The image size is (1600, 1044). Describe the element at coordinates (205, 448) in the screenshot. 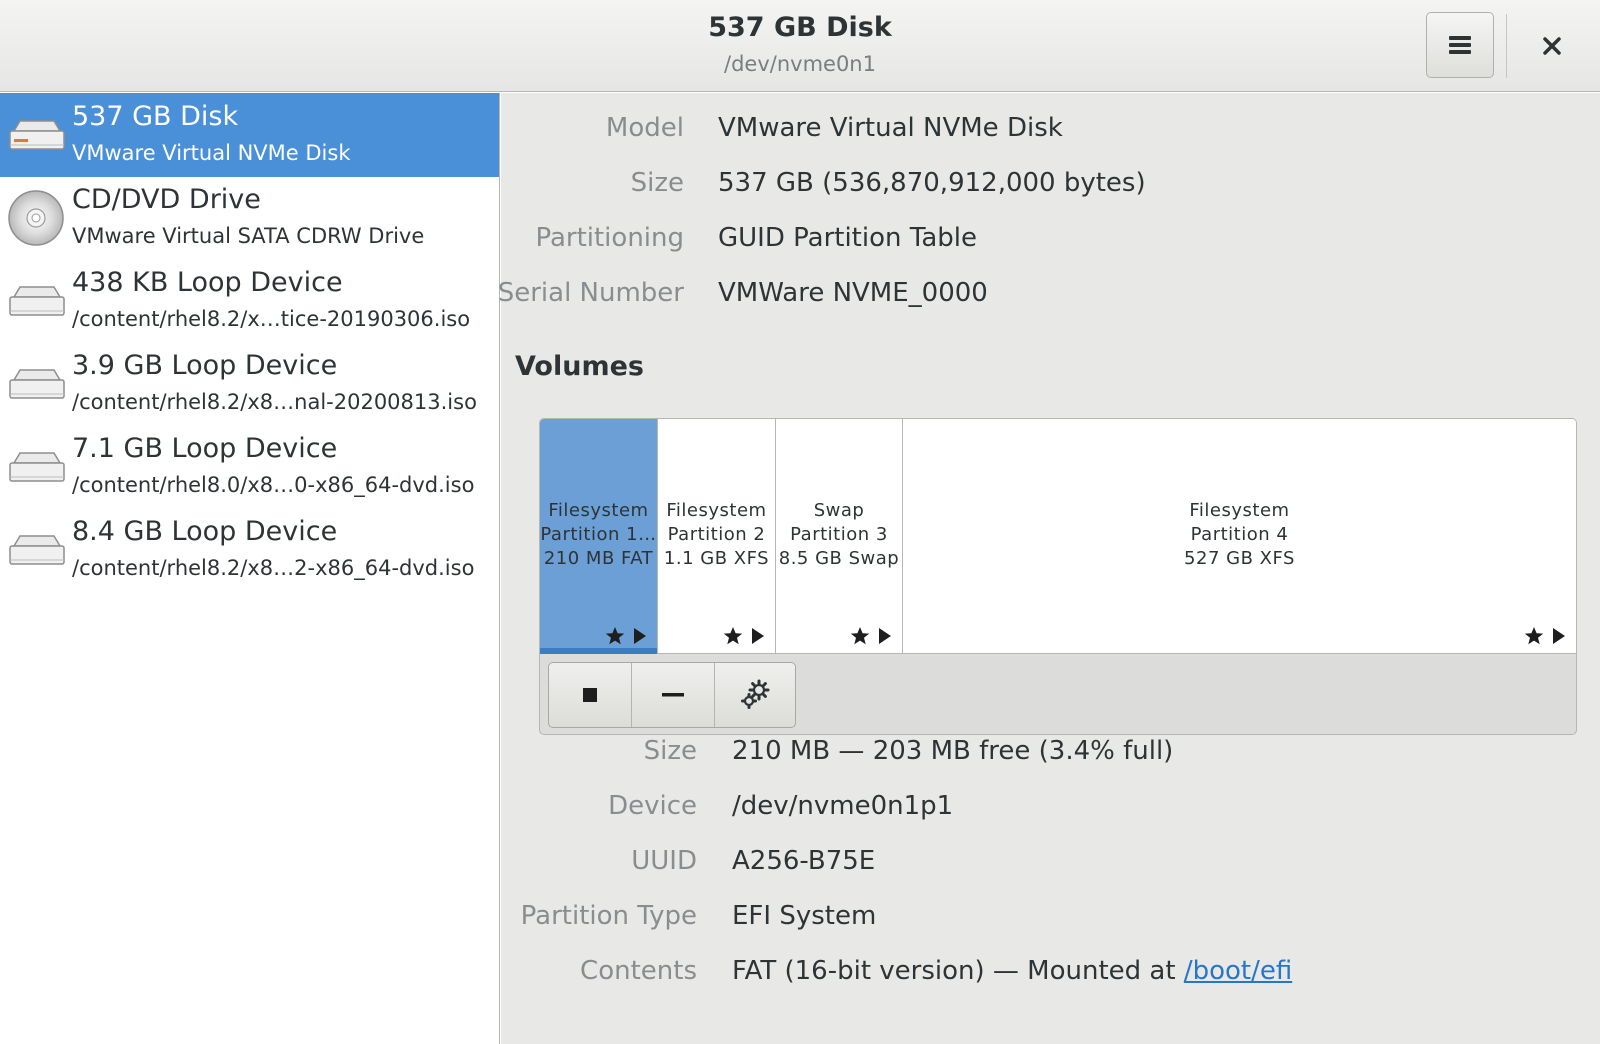

I see `drive-name: 7.1 GB Loop Device` at that location.